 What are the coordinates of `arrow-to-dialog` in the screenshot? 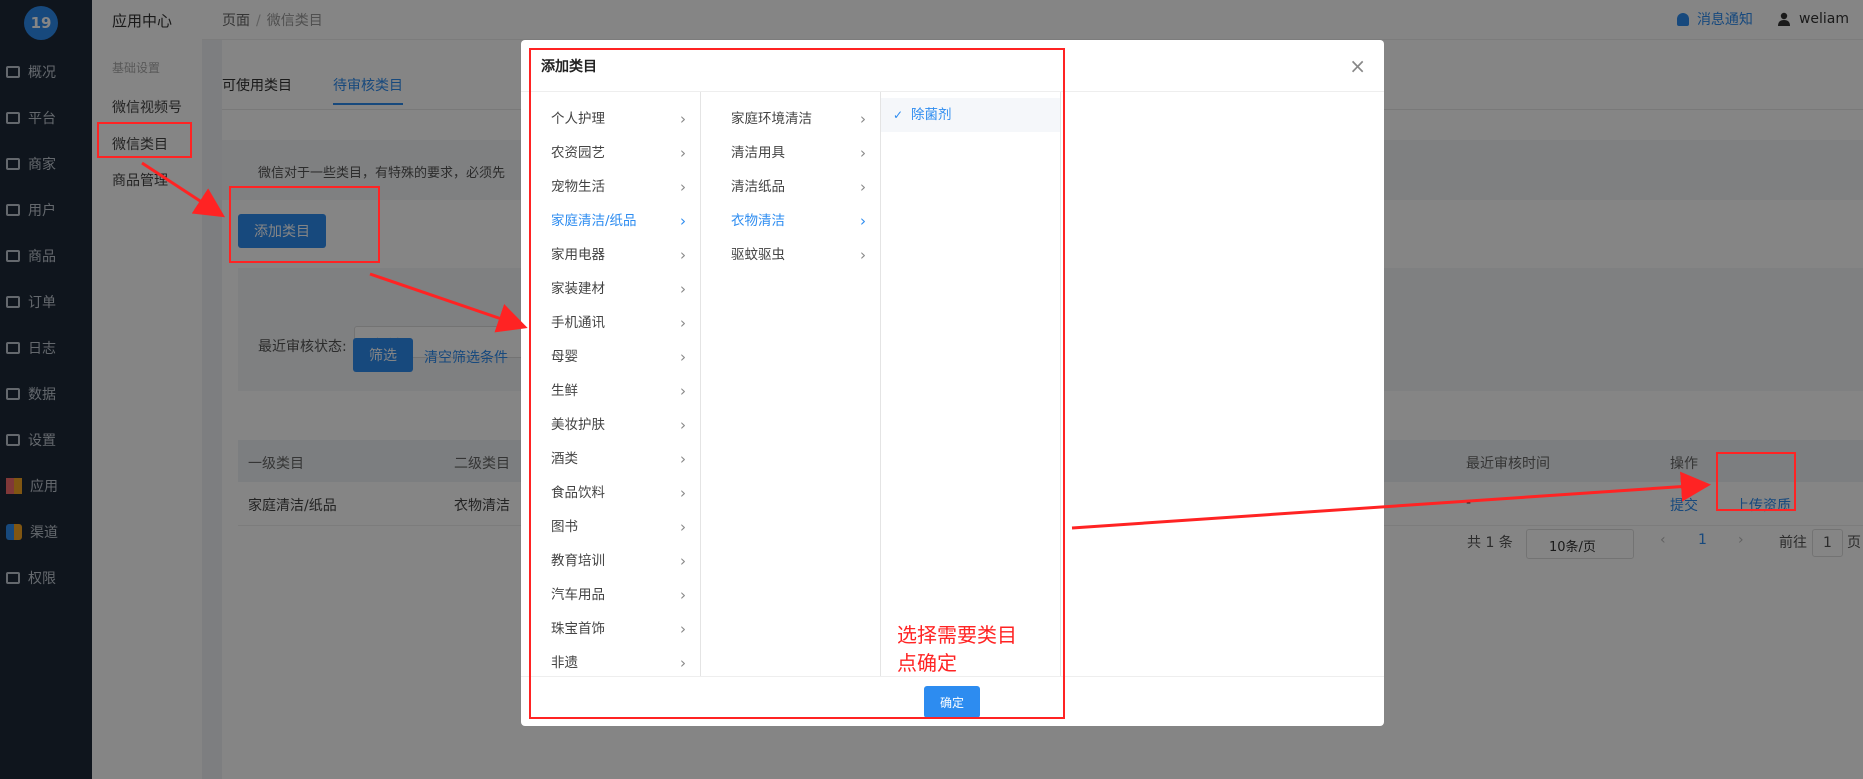 It's located at (448, 302).